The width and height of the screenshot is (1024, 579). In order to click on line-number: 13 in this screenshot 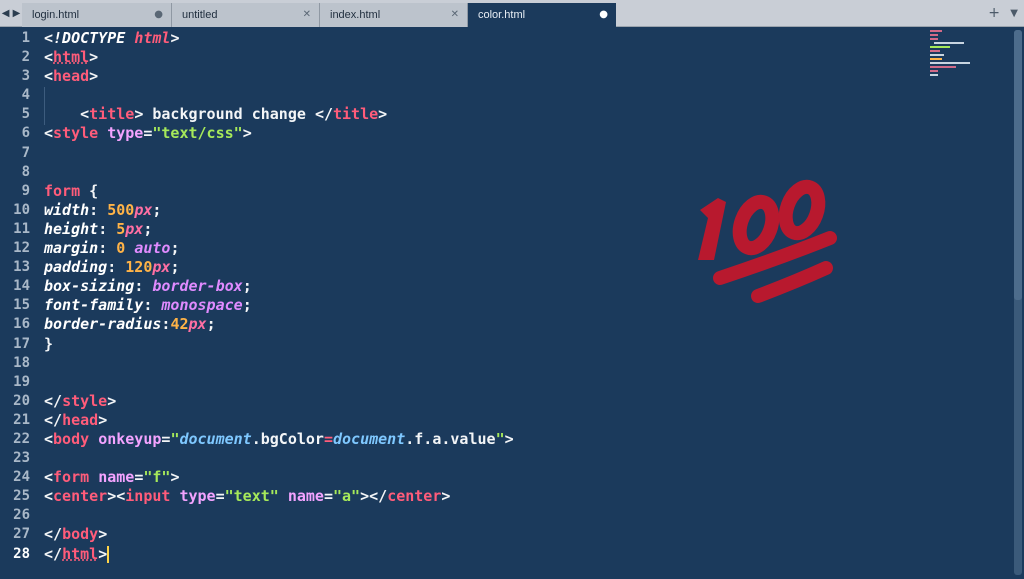, I will do `click(21, 267)`.